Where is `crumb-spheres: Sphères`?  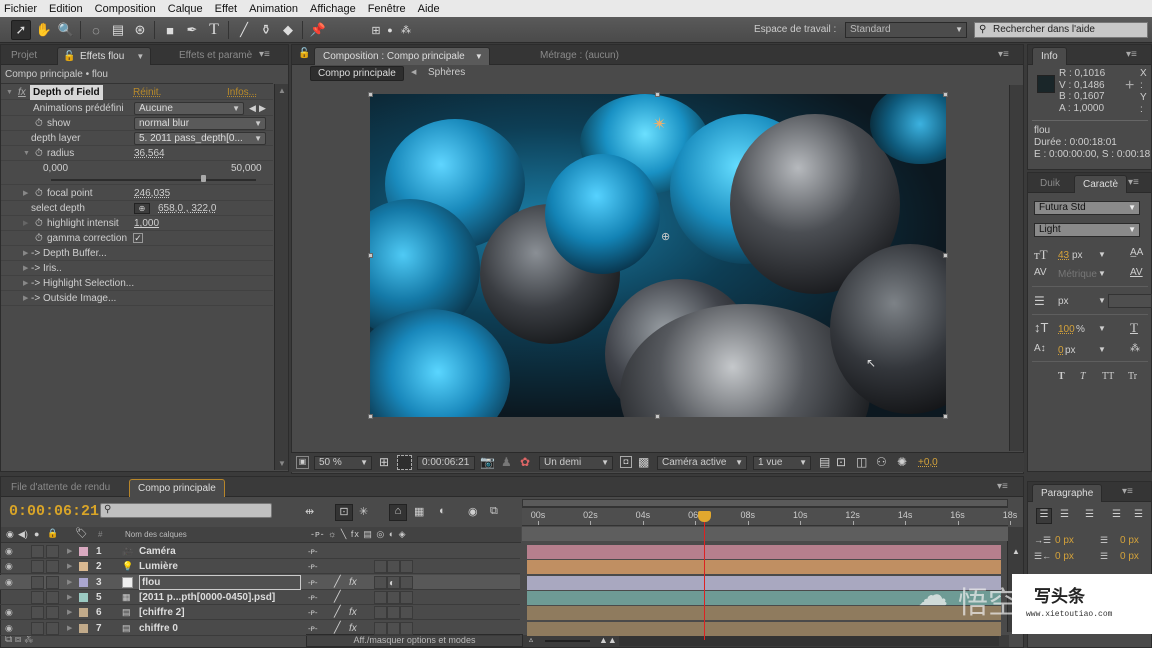 crumb-spheres: Sphères is located at coordinates (446, 72).